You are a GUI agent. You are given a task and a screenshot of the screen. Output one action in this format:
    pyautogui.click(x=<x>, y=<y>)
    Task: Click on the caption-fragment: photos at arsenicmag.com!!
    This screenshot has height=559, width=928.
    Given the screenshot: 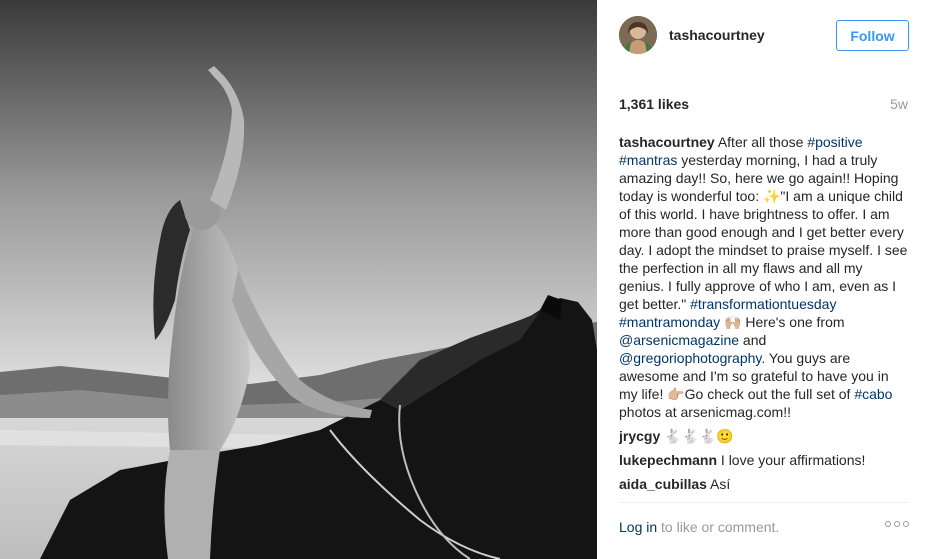 What is the action you would take?
    pyautogui.click(x=705, y=412)
    